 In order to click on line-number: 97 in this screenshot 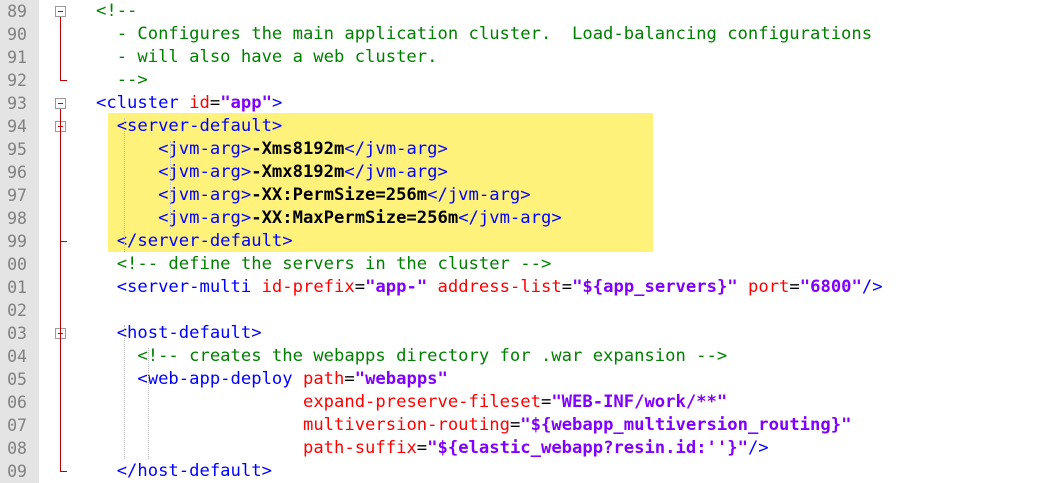, I will do `click(17, 195)`.